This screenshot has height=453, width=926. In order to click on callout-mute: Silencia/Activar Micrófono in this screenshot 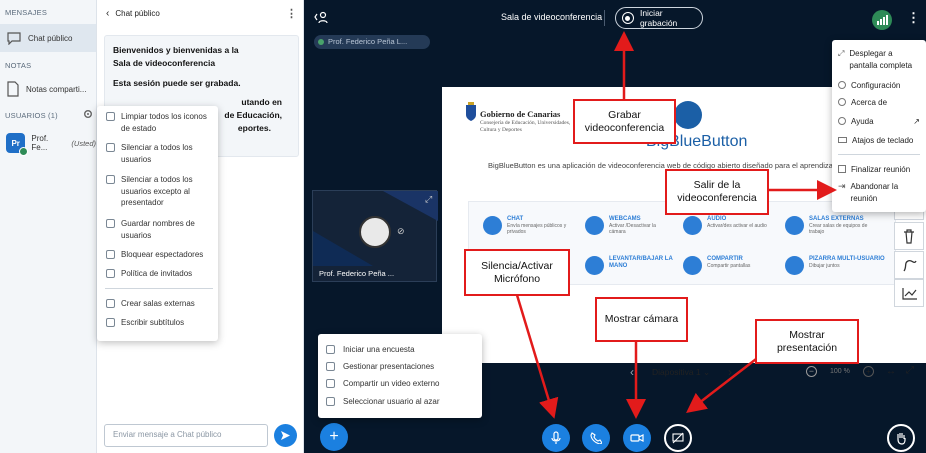, I will do `click(517, 272)`.